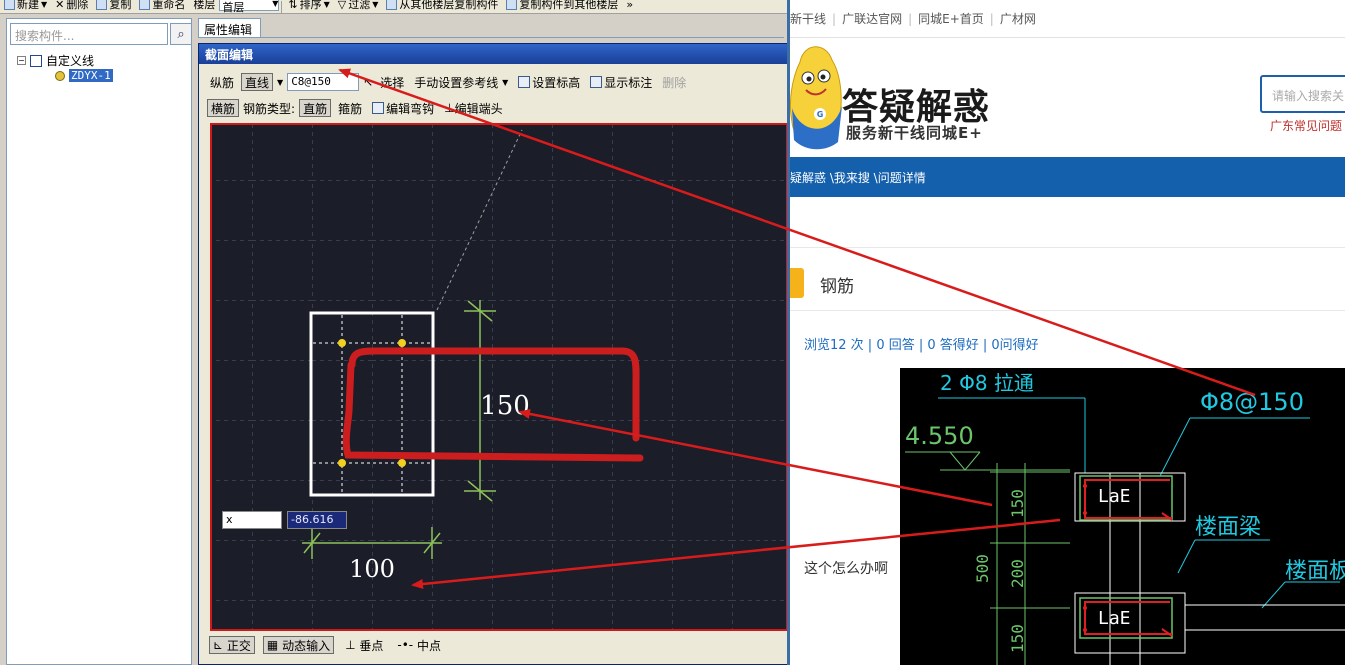 This screenshot has height=665, width=1345. I want to click on editor-status-bar: ⊾ 正交 ▦ 动态输入 ⊥ 垂点 -•- 中点, so click(326, 645).